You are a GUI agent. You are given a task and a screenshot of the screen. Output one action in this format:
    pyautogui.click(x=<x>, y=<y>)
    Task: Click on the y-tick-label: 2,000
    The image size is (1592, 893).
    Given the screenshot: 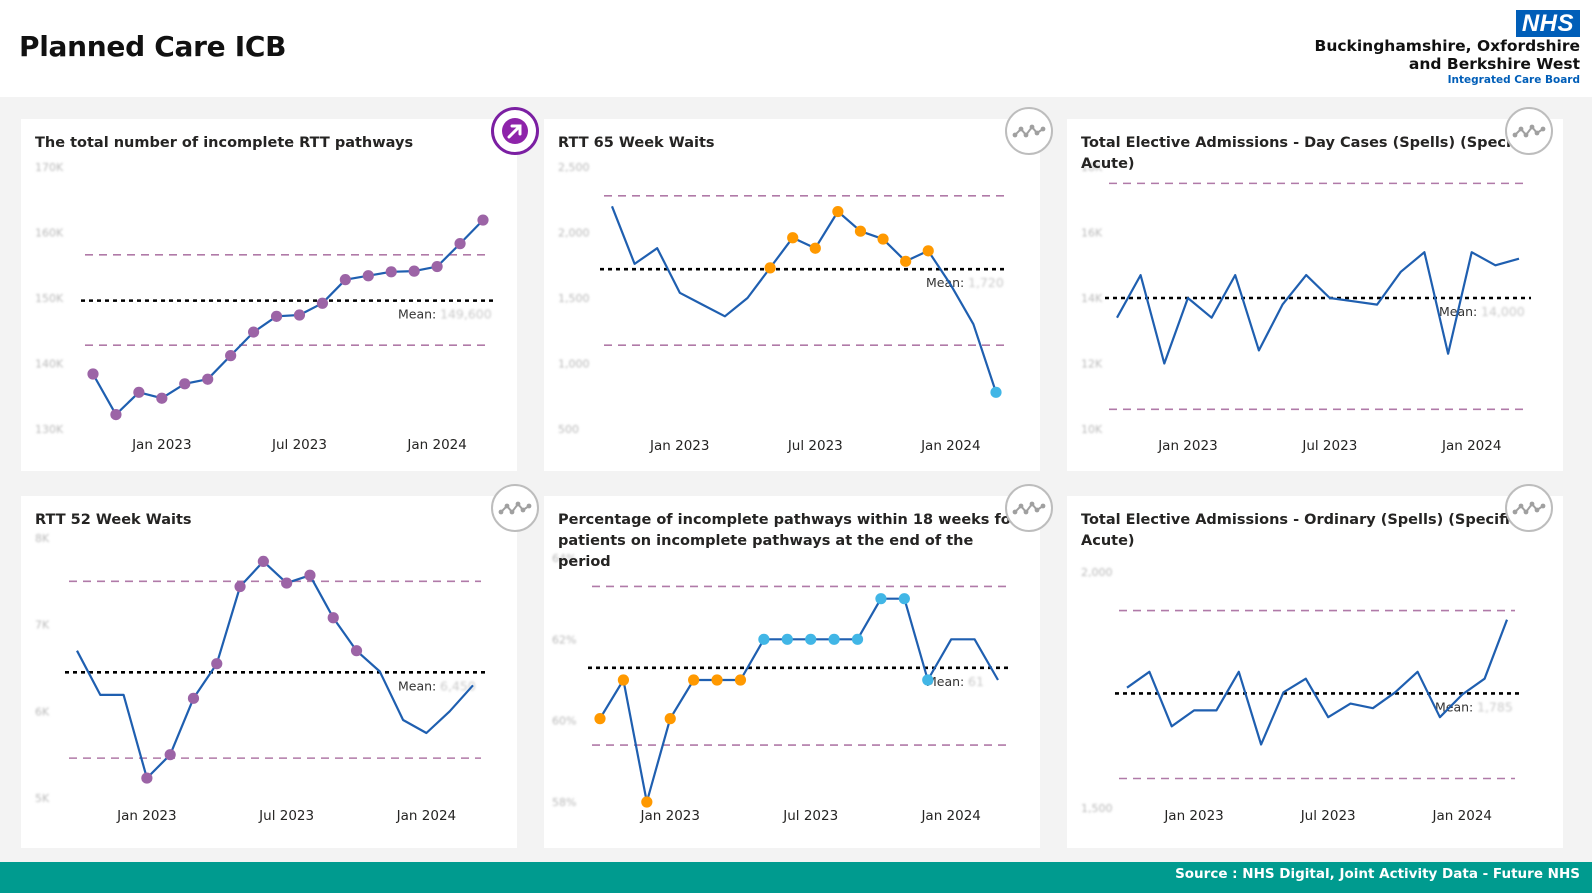 What is the action you would take?
    pyautogui.click(x=574, y=233)
    